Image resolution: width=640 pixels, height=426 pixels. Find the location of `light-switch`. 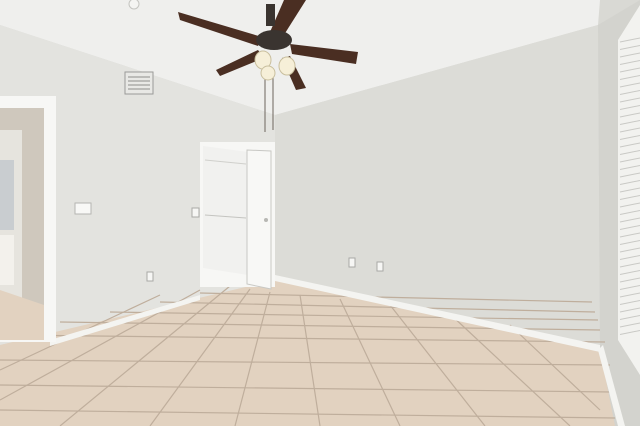

light-switch is located at coordinates (83, 208).